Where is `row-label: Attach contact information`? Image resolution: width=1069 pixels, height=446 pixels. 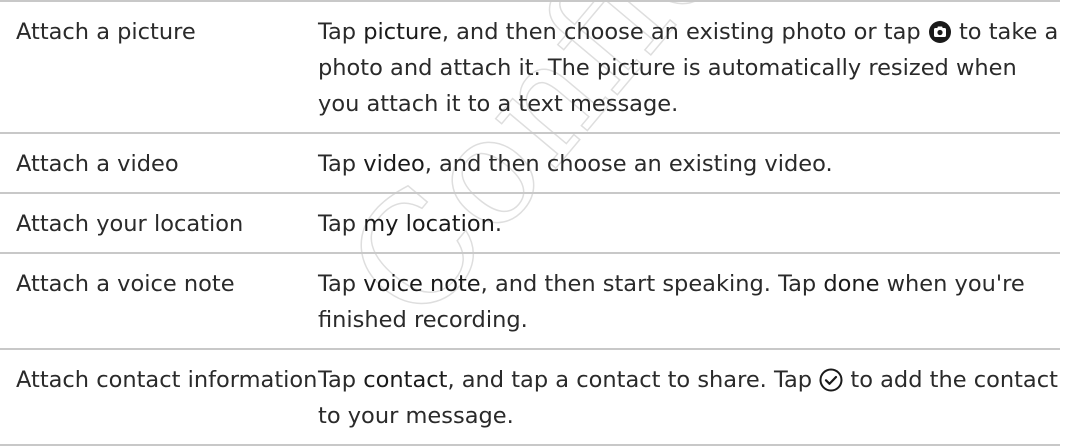
row-label: Attach contact information is located at coordinates (159, 397).